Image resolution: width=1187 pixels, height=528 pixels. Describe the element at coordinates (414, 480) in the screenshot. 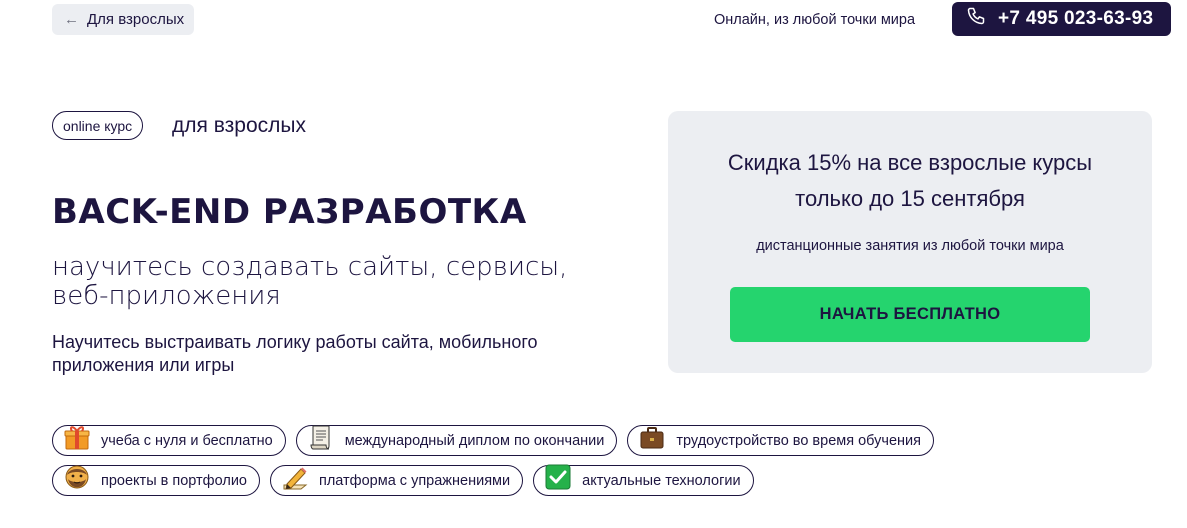

I see `feature-label: платформа с упражнениями` at that location.